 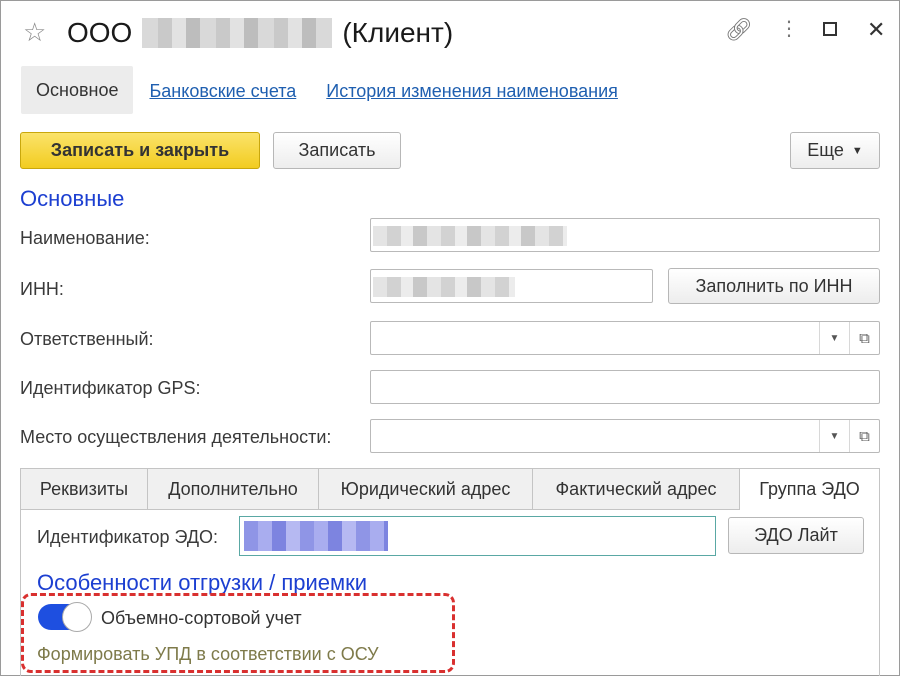 What do you see at coordinates (398, 32) in the screenshot?
I see `title-suffix: (Клиент)` at bounding box center [398, 32].